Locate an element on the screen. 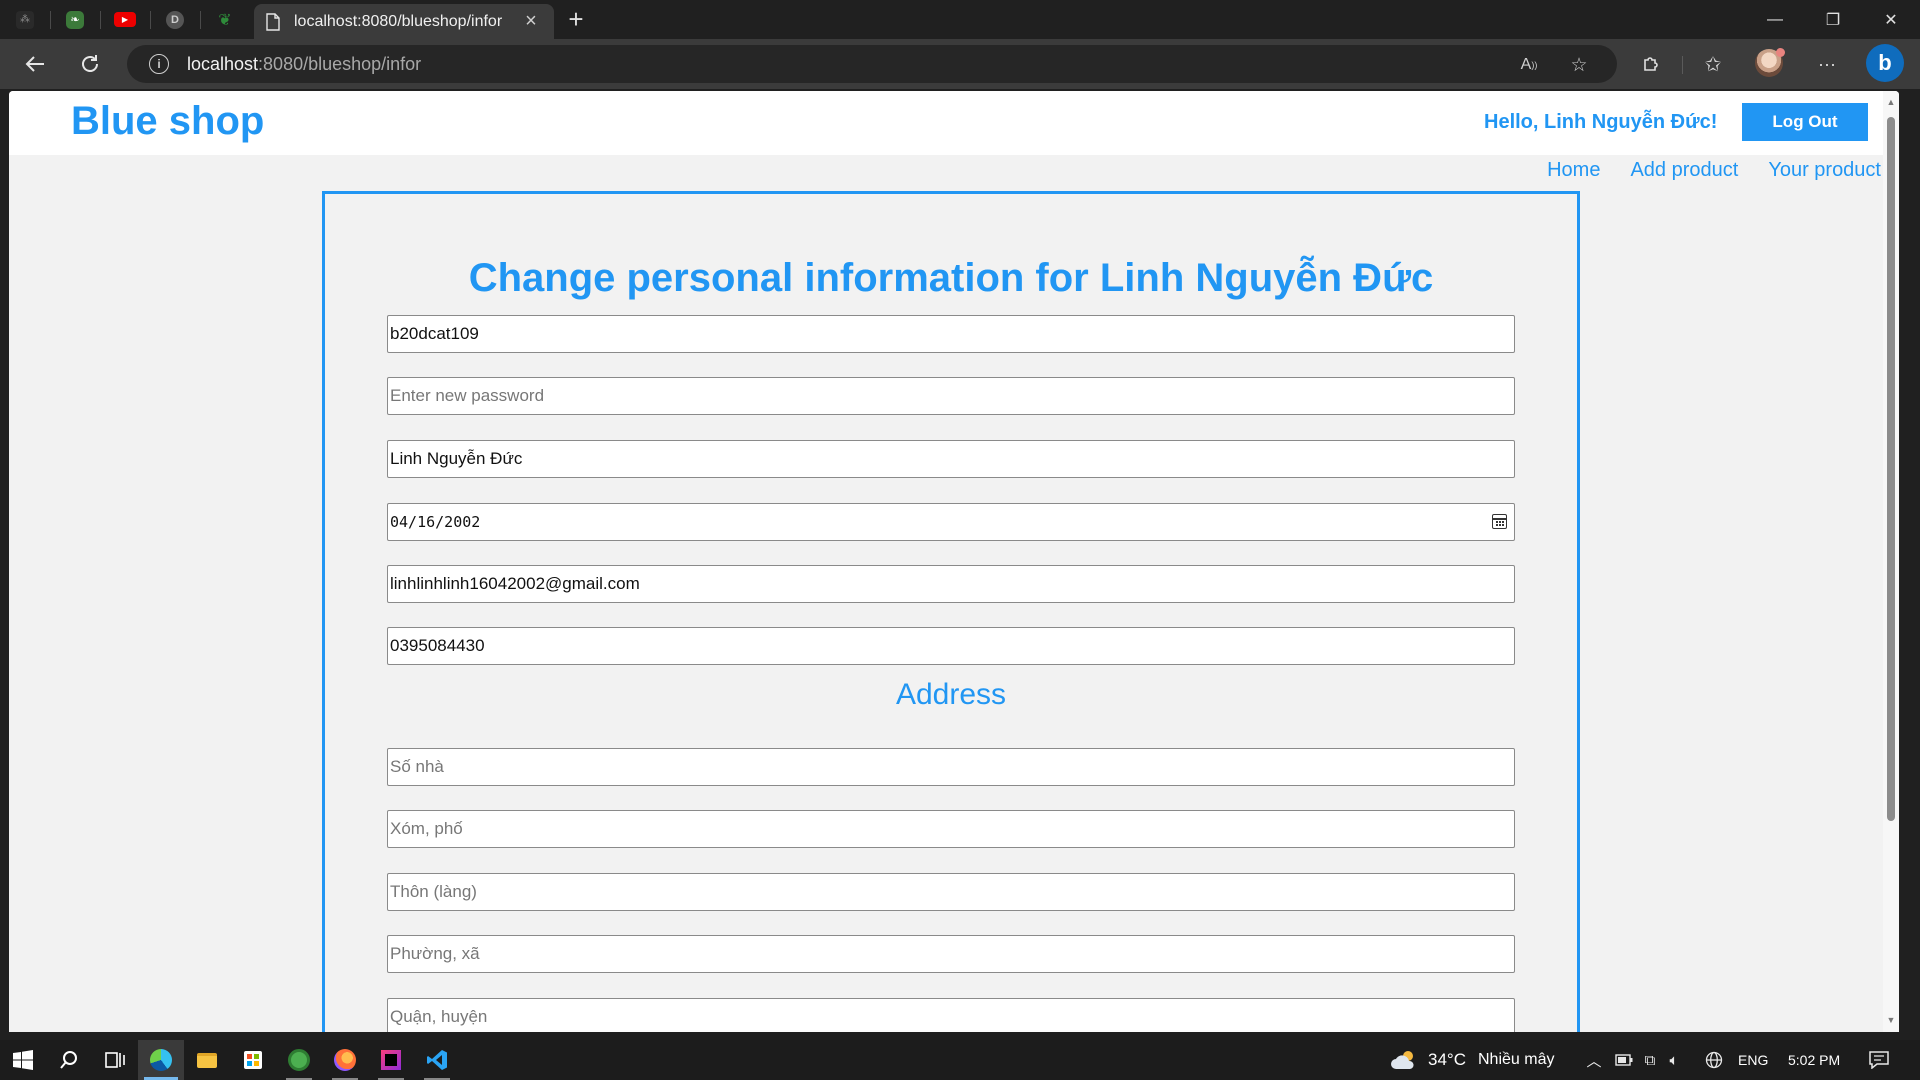 This screenshot has width=1920, height=1080. search-icon is located at coordinates (68, 1060).